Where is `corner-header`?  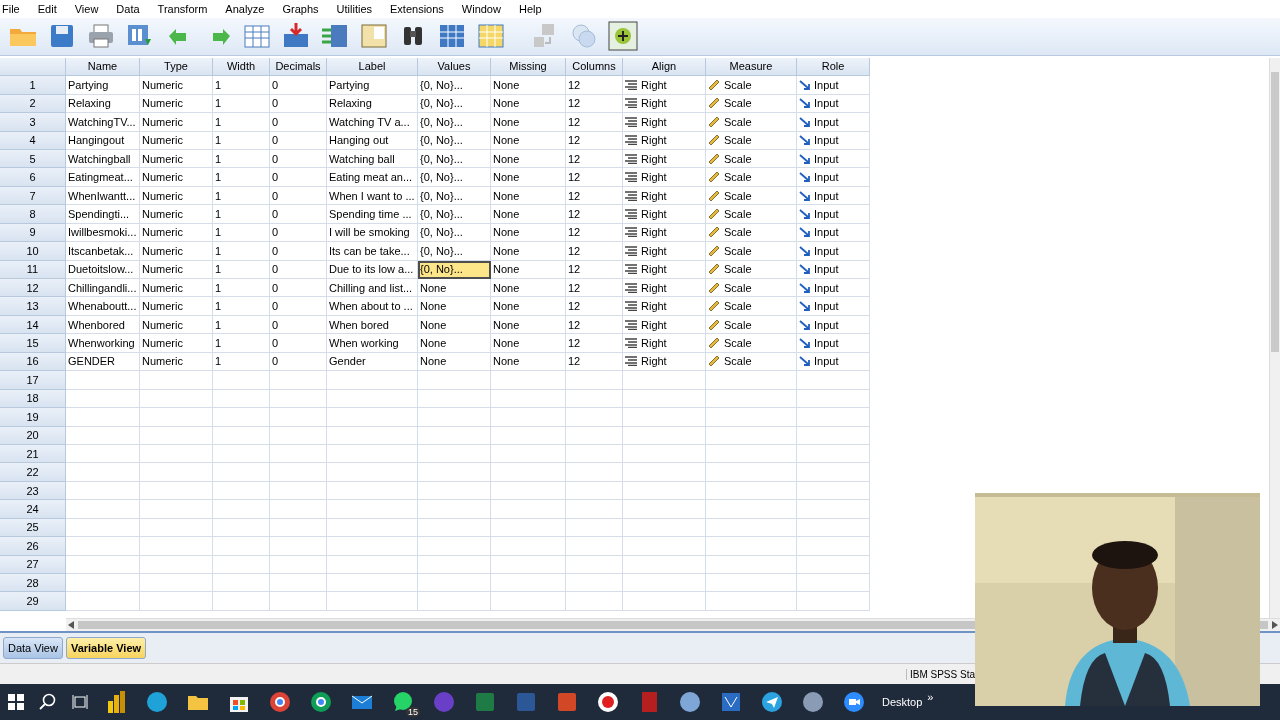 corner-header is located at coordinates (33, 67).